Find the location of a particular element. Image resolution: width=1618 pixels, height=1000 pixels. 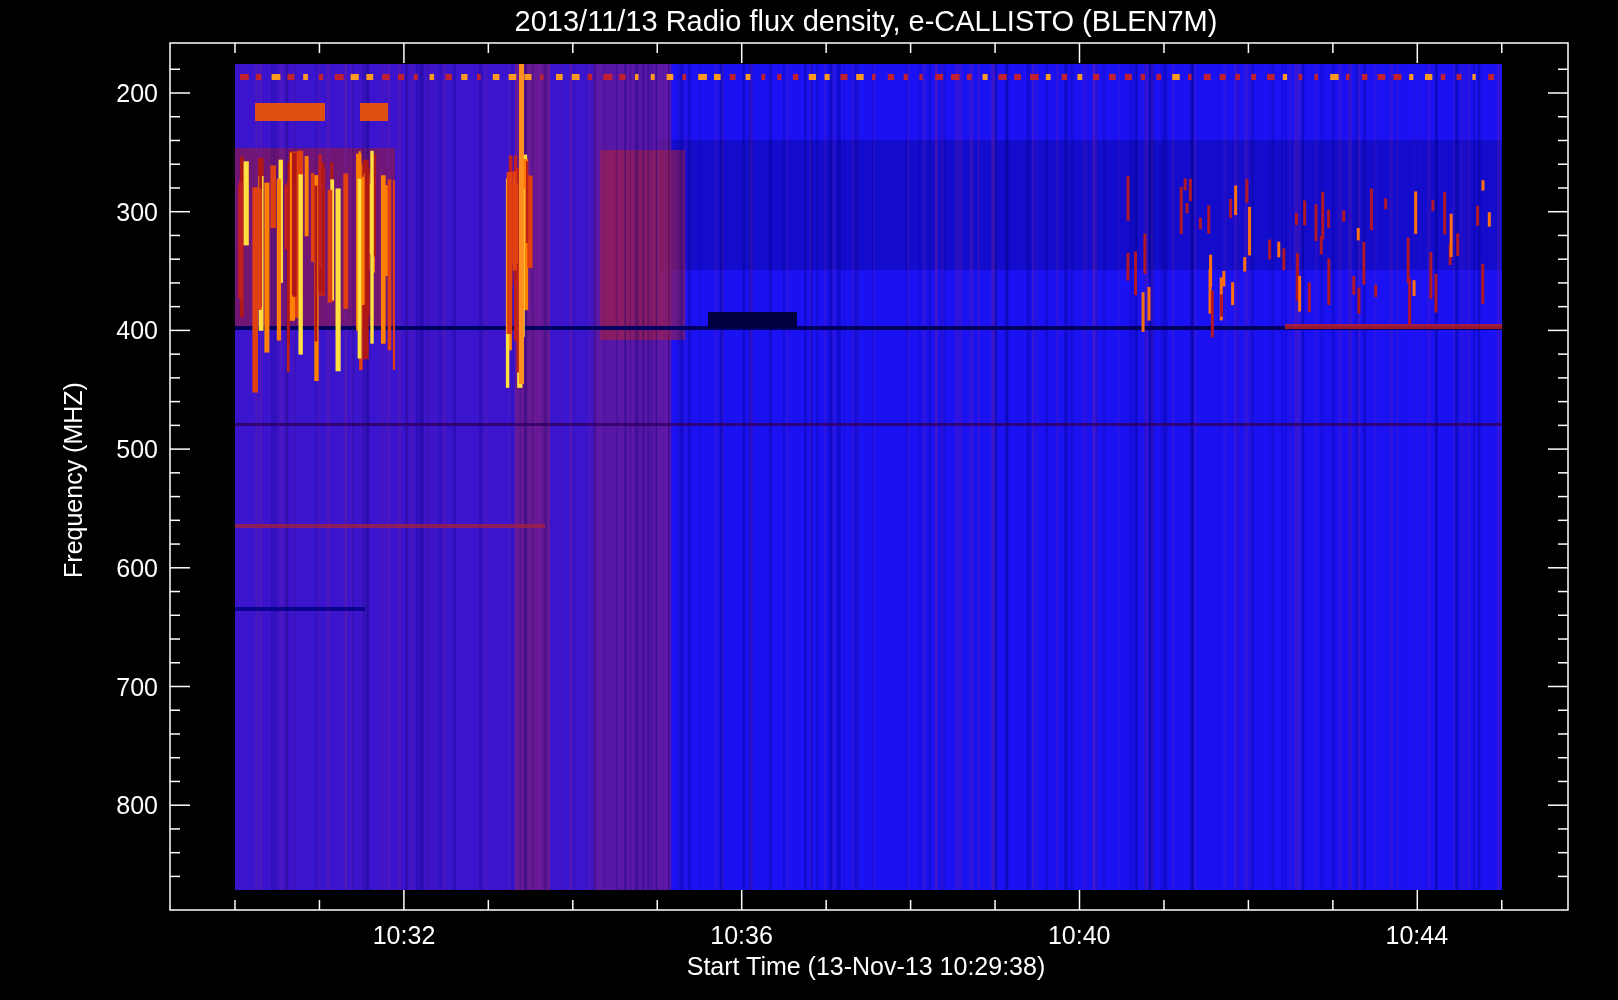

tick-label: 500 is located at coordinates (137, 449).